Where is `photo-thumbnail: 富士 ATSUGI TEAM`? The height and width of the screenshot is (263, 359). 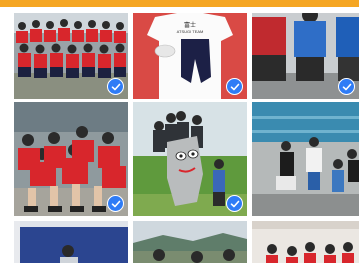 photo-thumbnail: 富士 ATSUGI TEAM is located at coordinates (190, 56).